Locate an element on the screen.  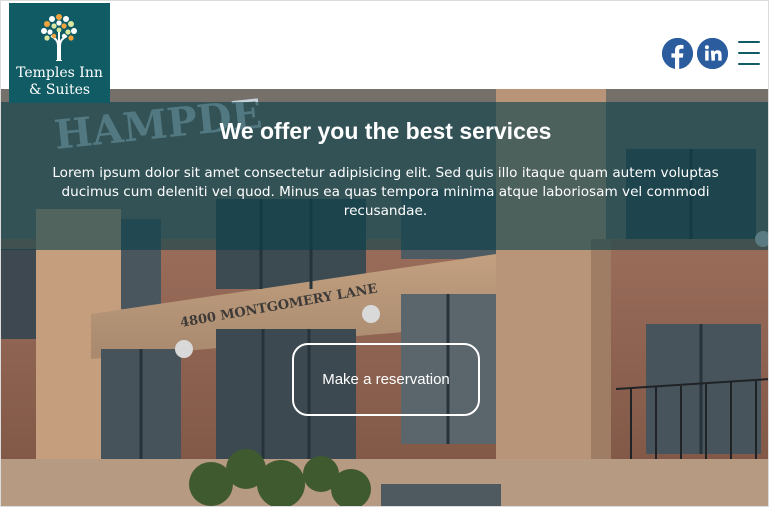
linkedin-icon is located at coordinates (712, 53).